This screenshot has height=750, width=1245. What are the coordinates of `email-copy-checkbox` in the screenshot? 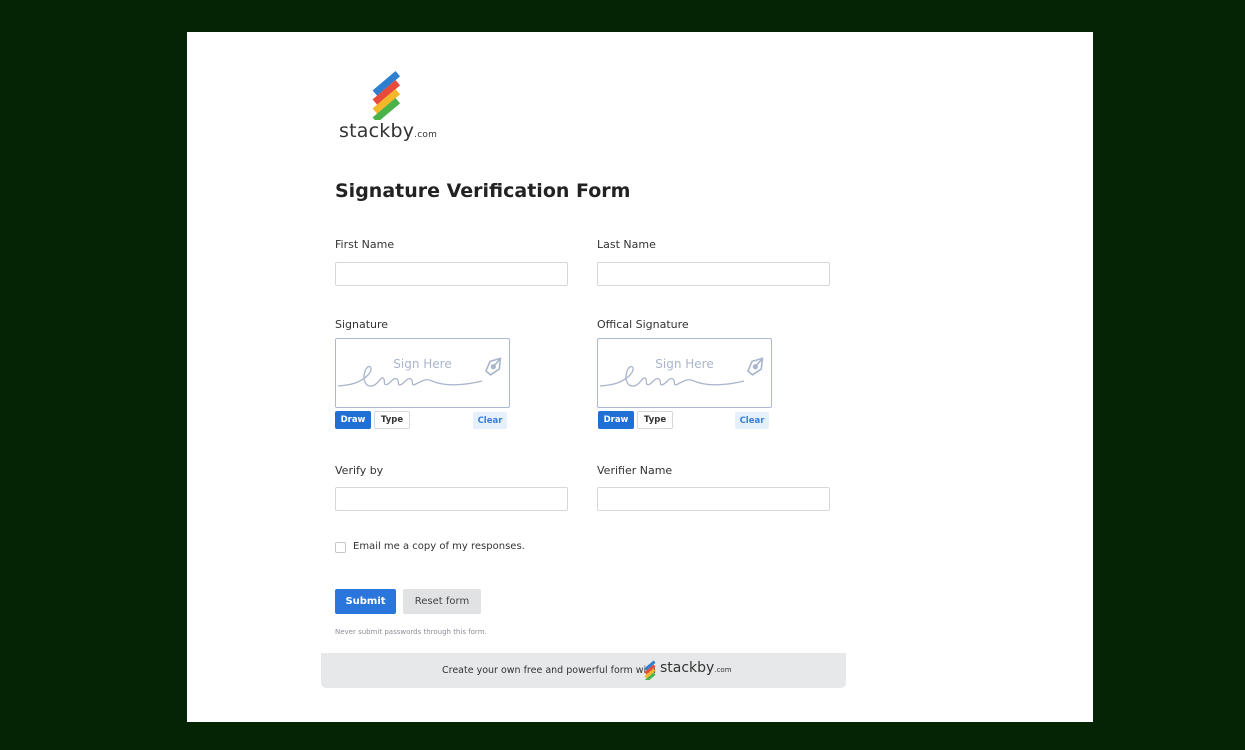 It's located at (340, 547).